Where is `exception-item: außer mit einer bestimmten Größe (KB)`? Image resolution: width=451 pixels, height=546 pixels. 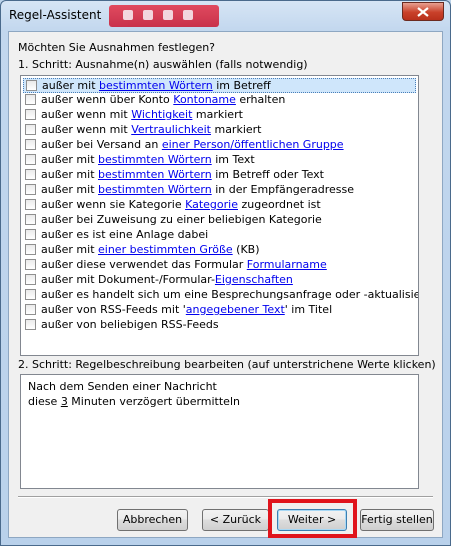
exception-item: außer mit einer bestimmten Größe (KB) is located at coordinates (219, 250).